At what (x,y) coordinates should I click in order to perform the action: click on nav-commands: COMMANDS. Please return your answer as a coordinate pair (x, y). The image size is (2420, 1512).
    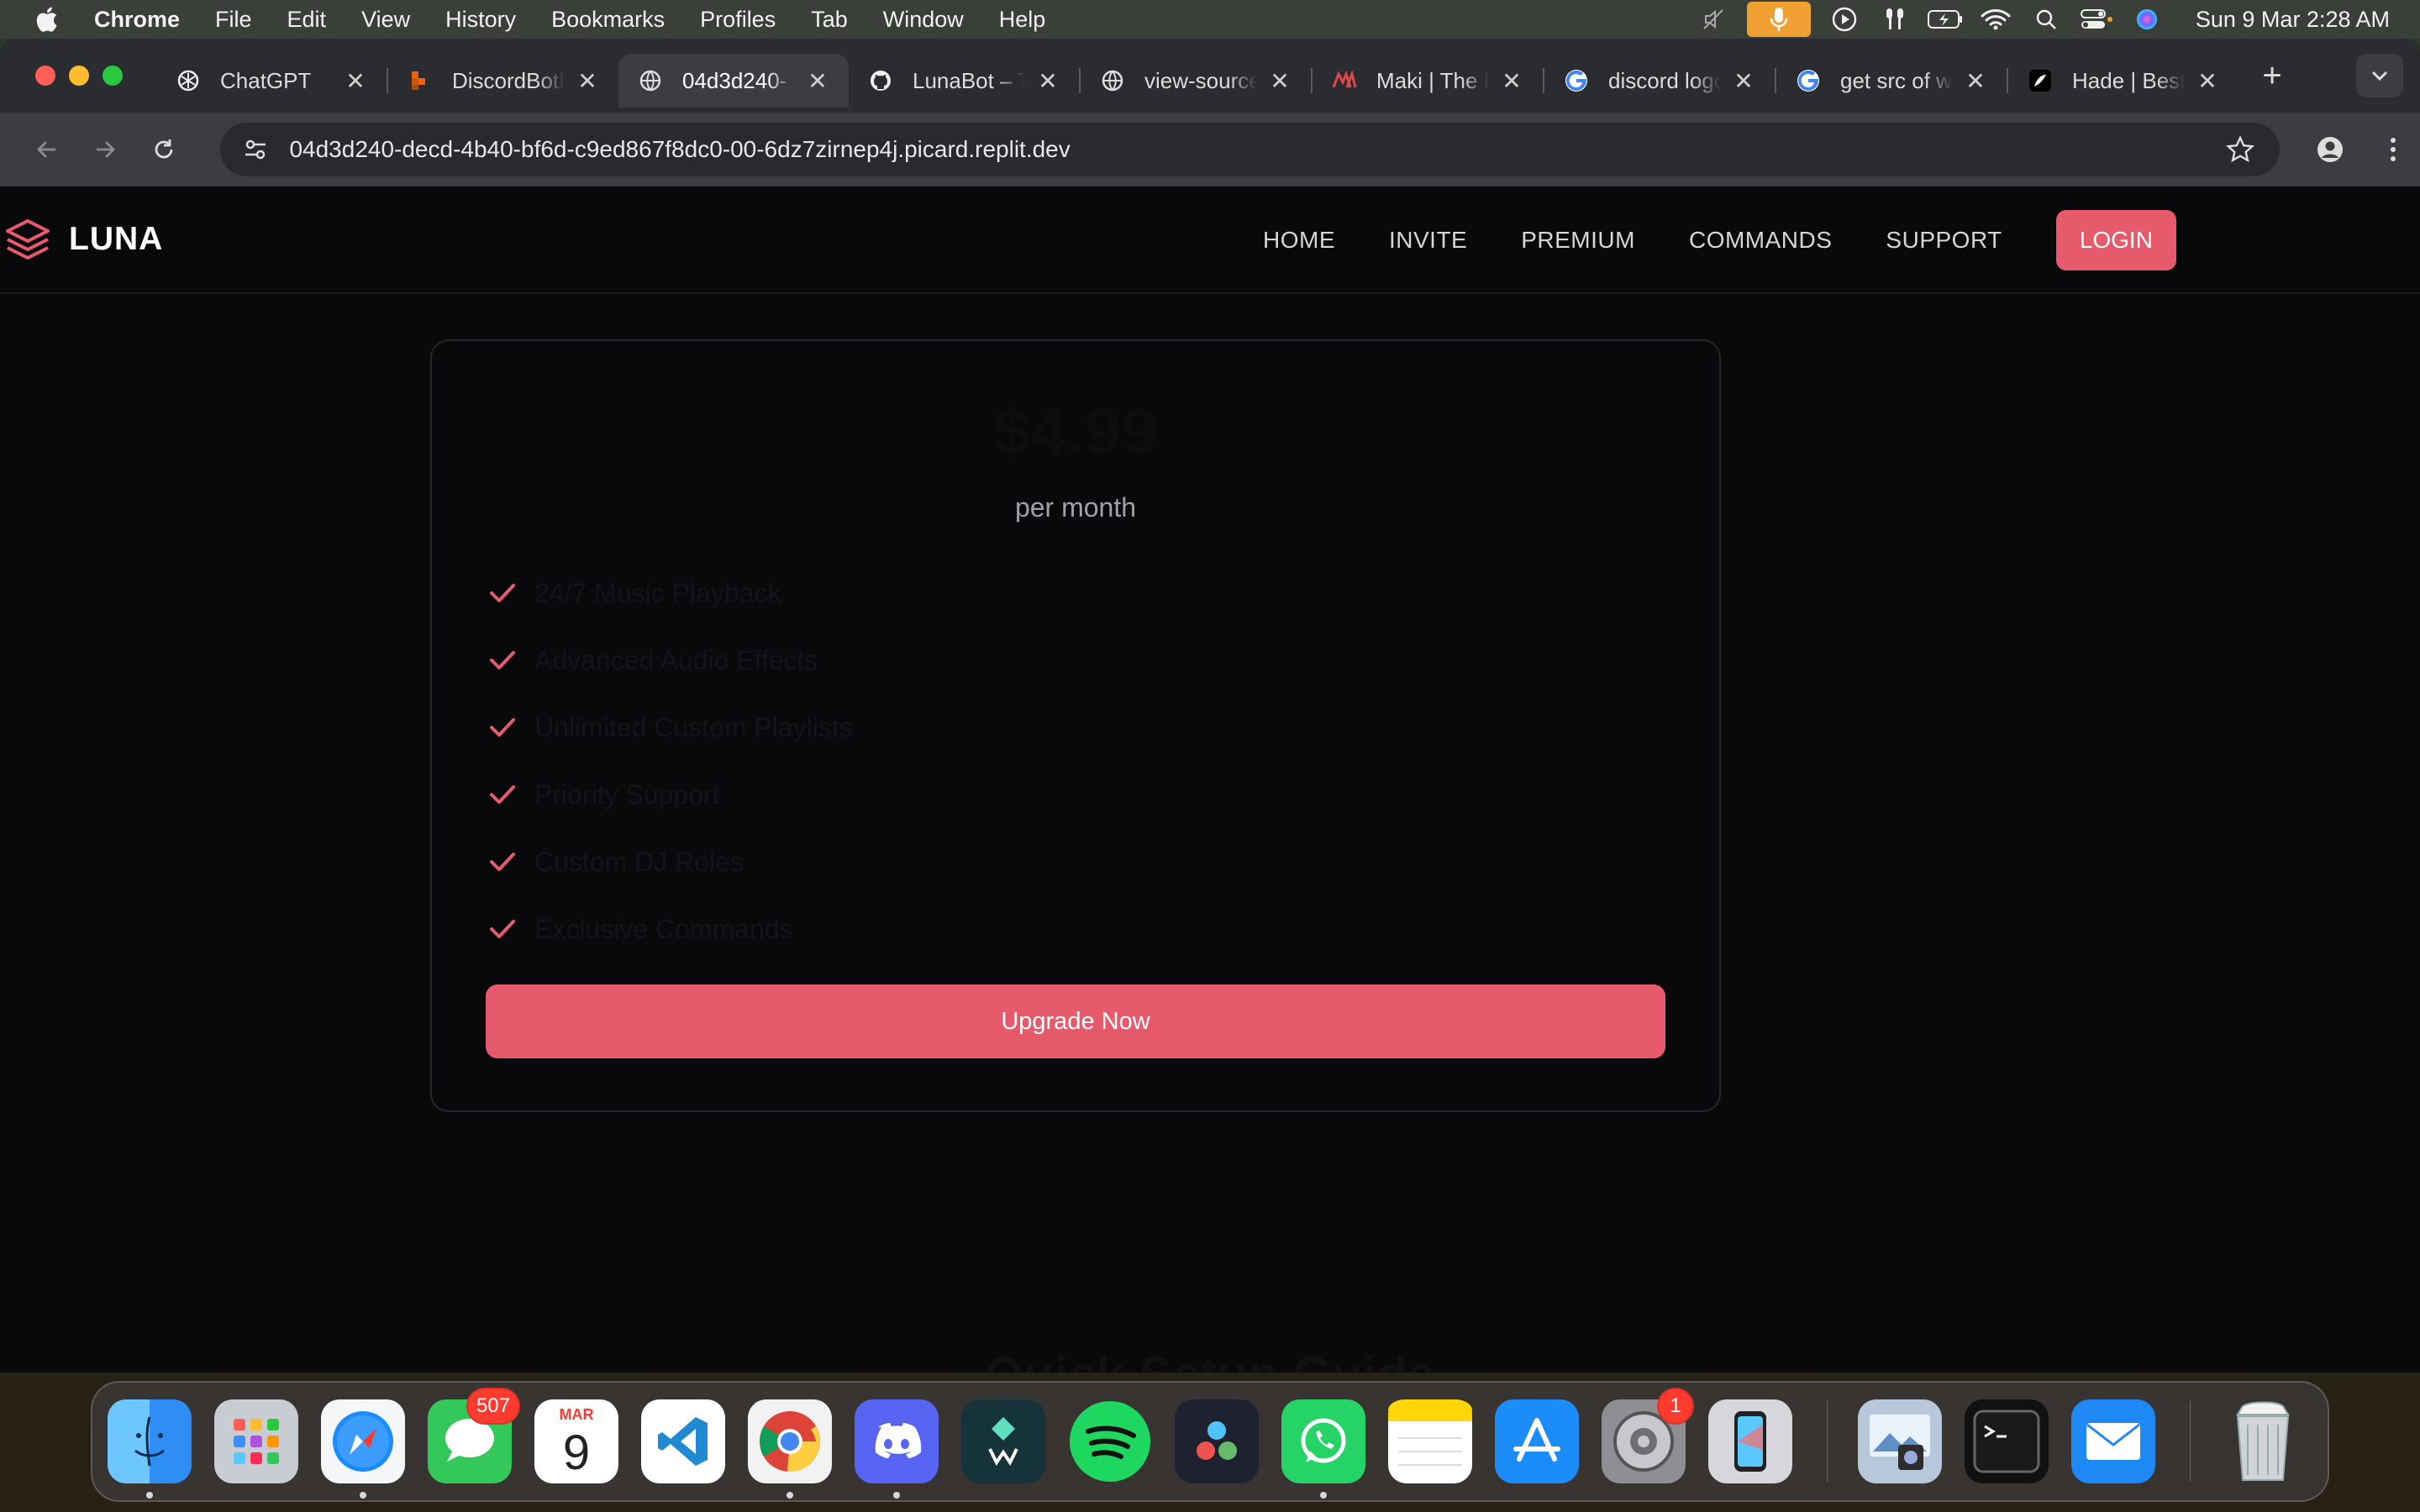
    Looking at the image, I should click on (1760, 240).